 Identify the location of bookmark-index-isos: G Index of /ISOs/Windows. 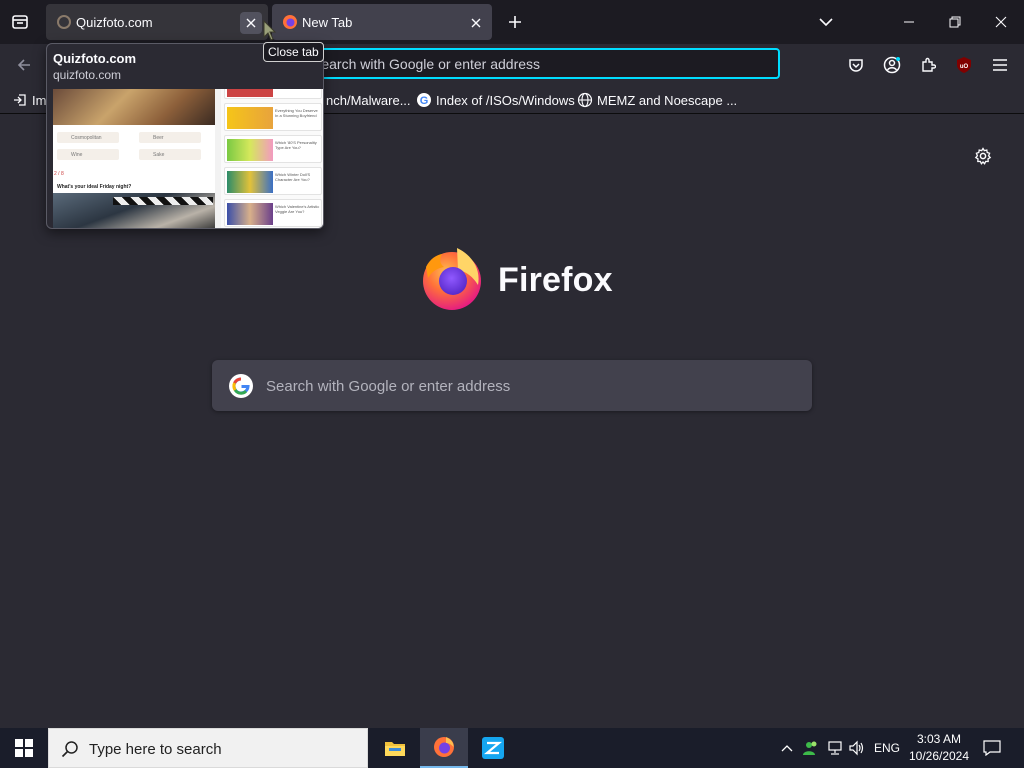
(495, 100).